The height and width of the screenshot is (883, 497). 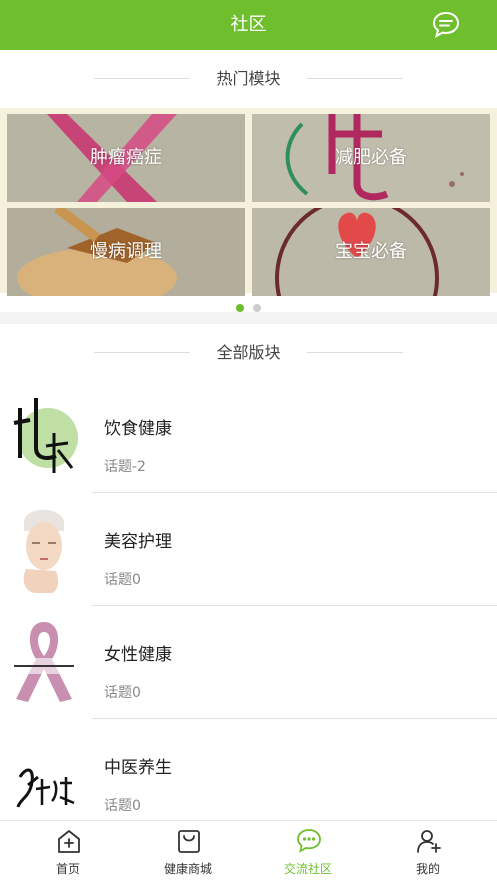 I want to click on tile-label: 减肥必备, so click(x=371, y=157).